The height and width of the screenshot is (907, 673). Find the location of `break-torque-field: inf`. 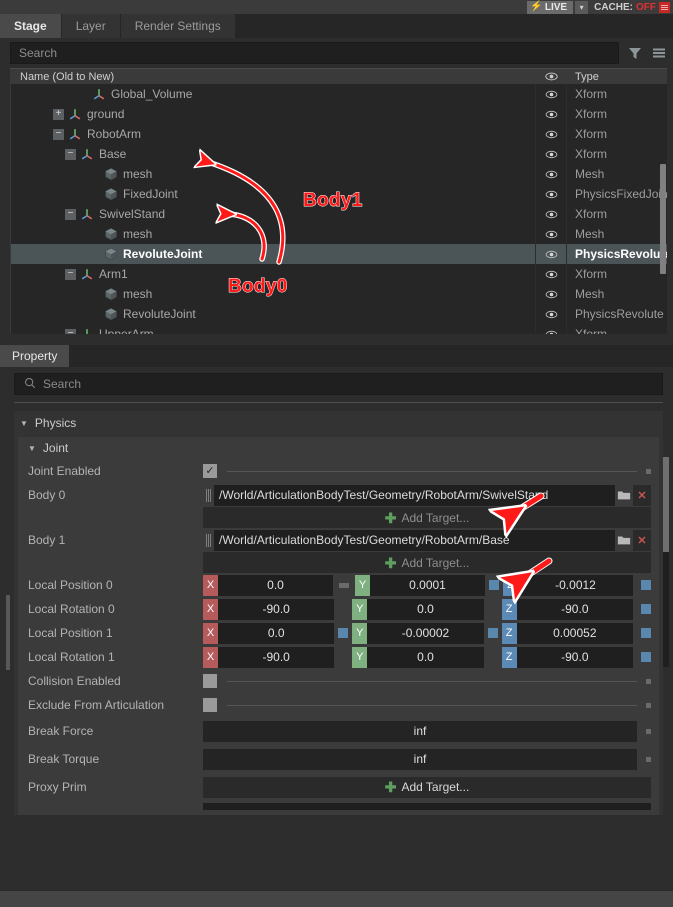

break-torque-field: inf is located at coordinates (420, 759).